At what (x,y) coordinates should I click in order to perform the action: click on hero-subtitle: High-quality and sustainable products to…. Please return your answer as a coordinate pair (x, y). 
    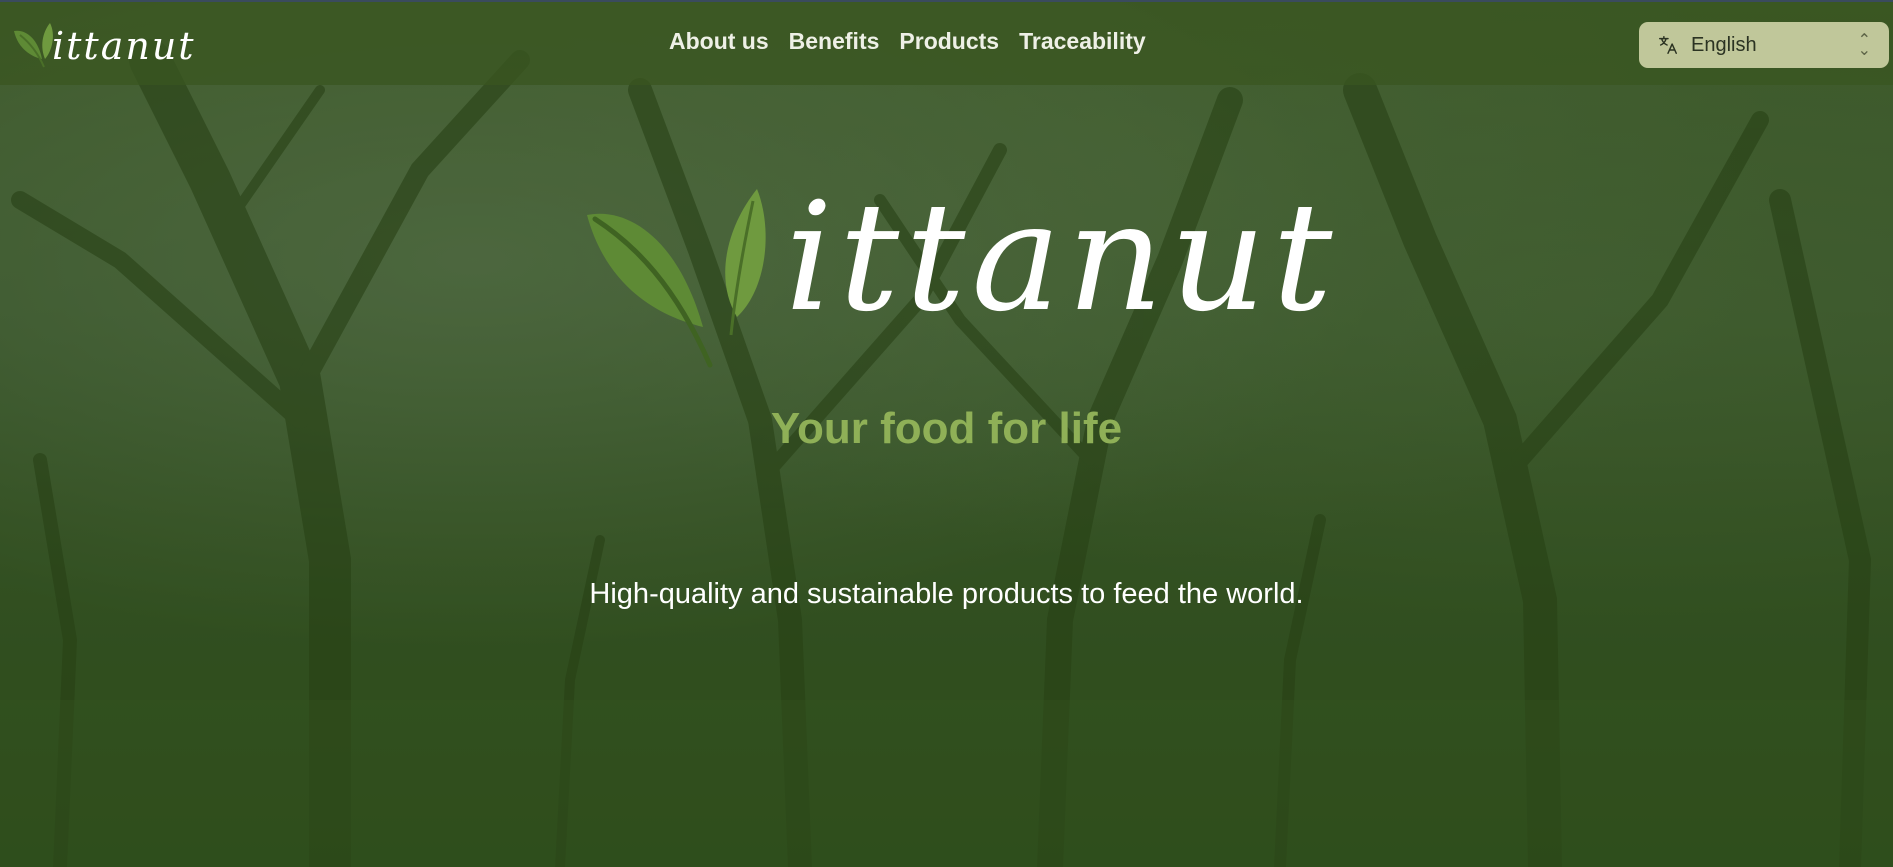
    Looking at the image, I should click on (946, 594).